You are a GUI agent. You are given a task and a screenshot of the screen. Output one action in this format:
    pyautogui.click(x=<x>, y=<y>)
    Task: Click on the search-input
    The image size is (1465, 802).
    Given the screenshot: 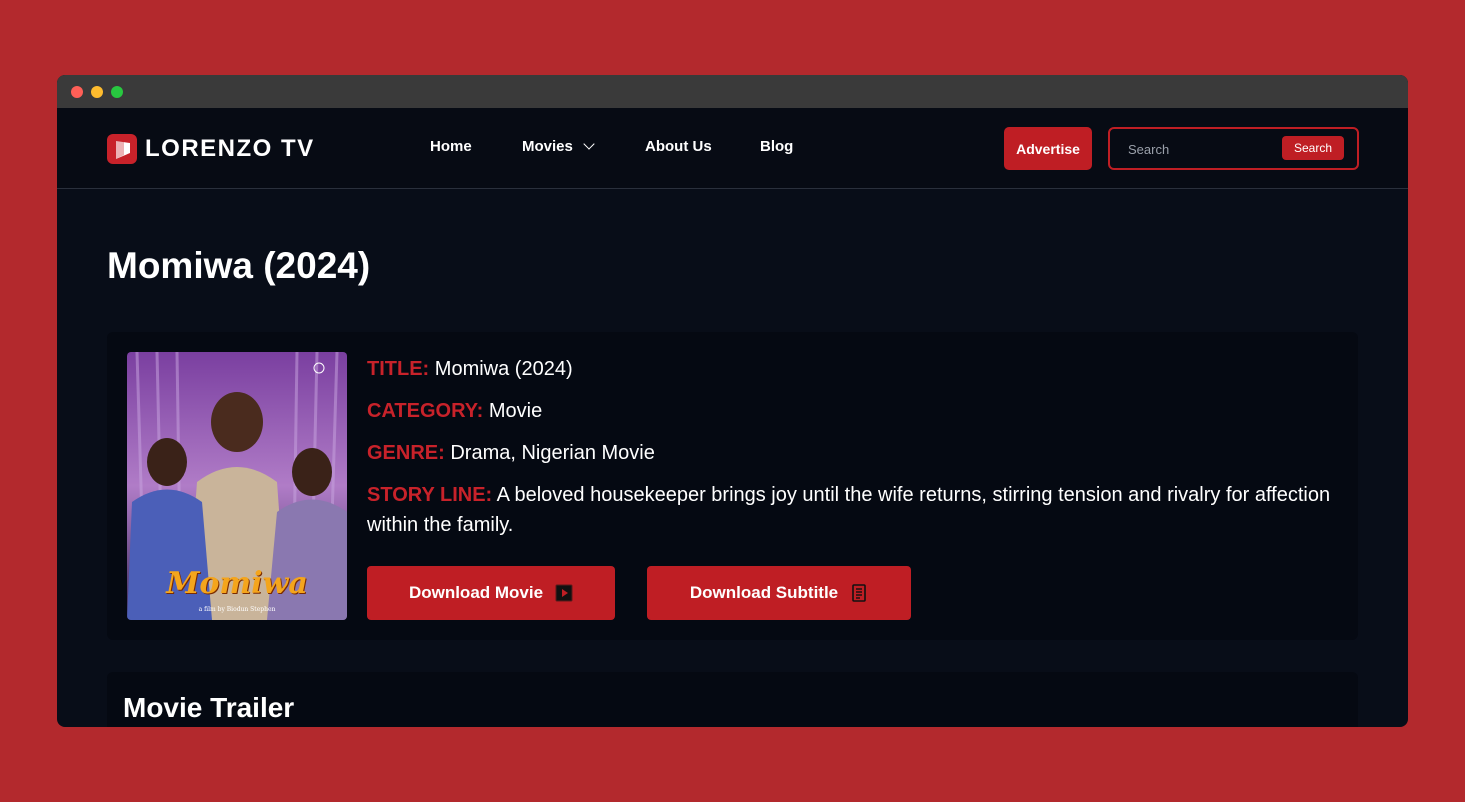 What is the action you would take?
    pyautogui.click(x=1203, y=149)
    